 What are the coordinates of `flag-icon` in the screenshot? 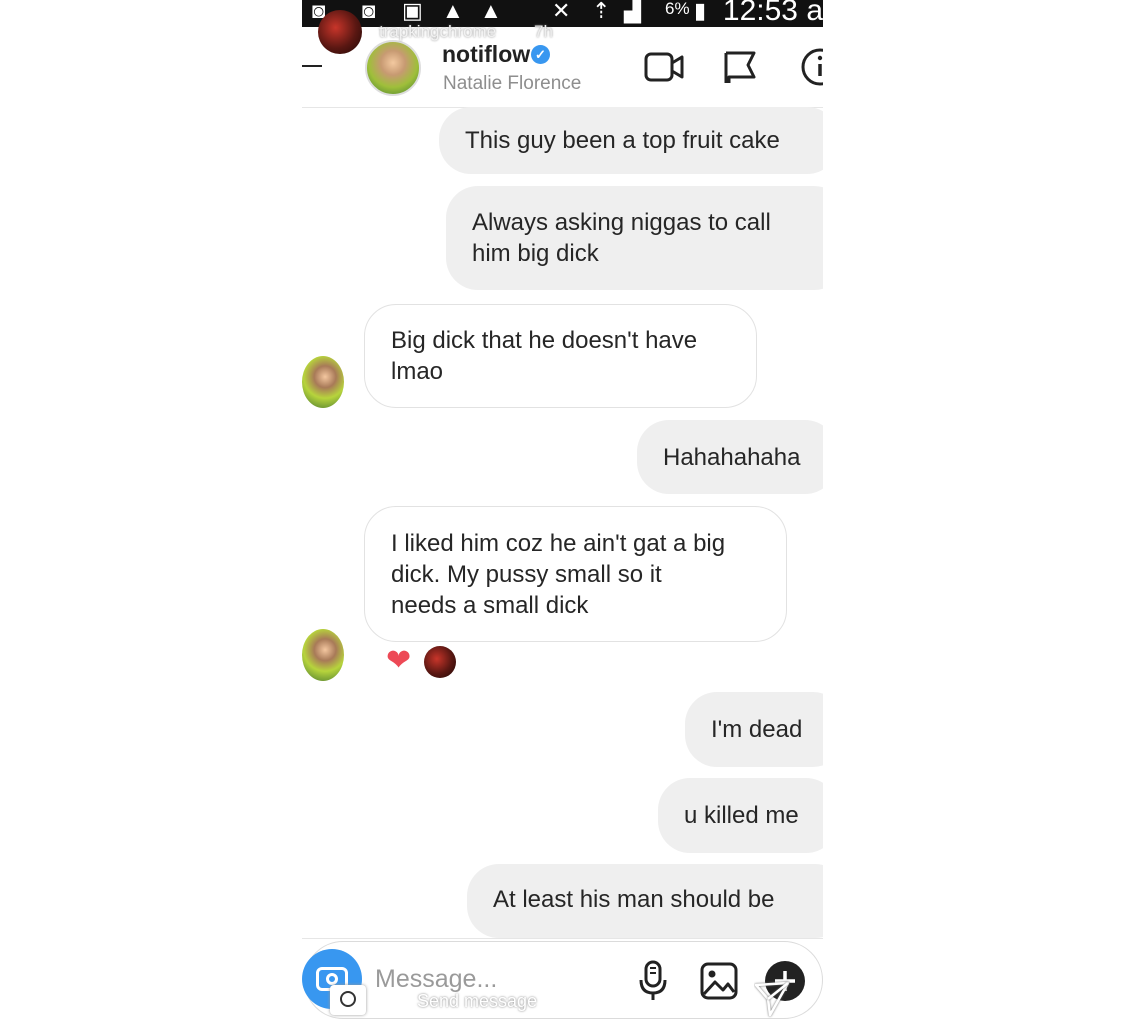 It's located at (740, 67).